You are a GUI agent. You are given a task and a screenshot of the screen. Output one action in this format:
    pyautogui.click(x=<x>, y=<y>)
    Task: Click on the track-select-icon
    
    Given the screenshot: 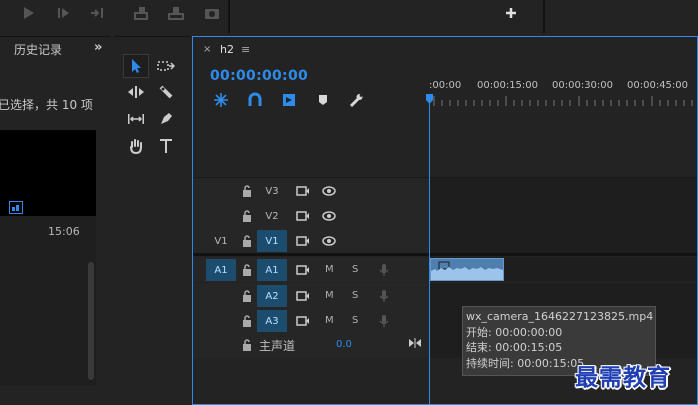 What is the action you would take?
    pyautogui.click(x=166, y=66)
    